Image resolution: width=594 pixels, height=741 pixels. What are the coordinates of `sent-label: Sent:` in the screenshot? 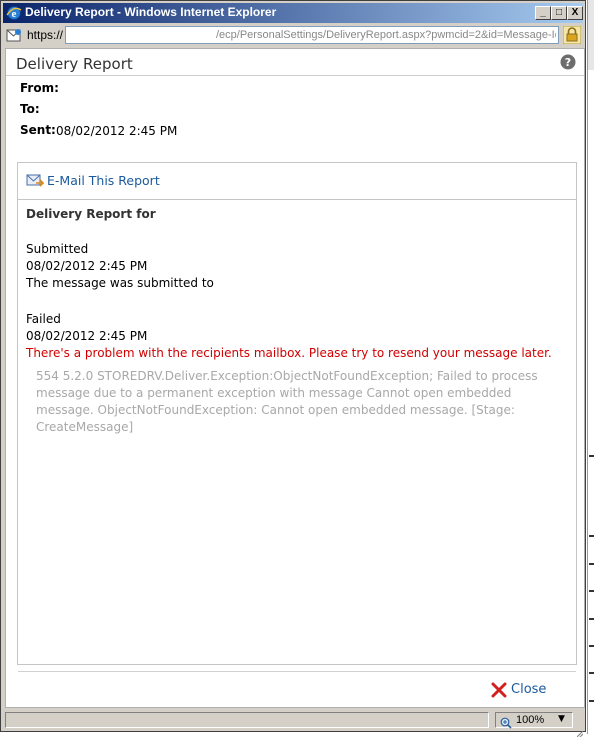 It's located at (38, 130).